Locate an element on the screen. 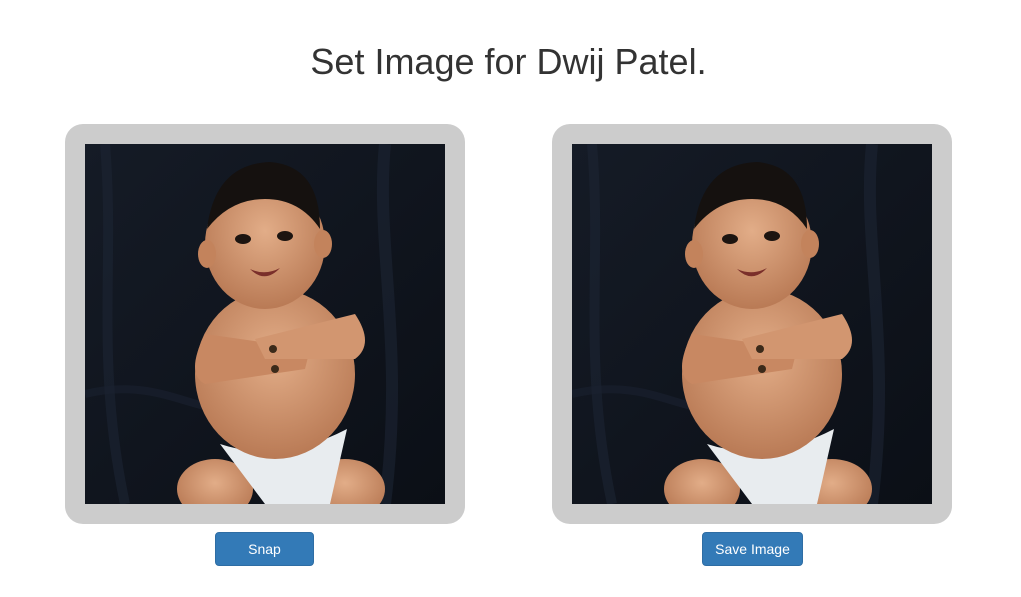 This screenshot has height=597, width=1021. save-image-button: Save Image is located at coordinates (752, 549).